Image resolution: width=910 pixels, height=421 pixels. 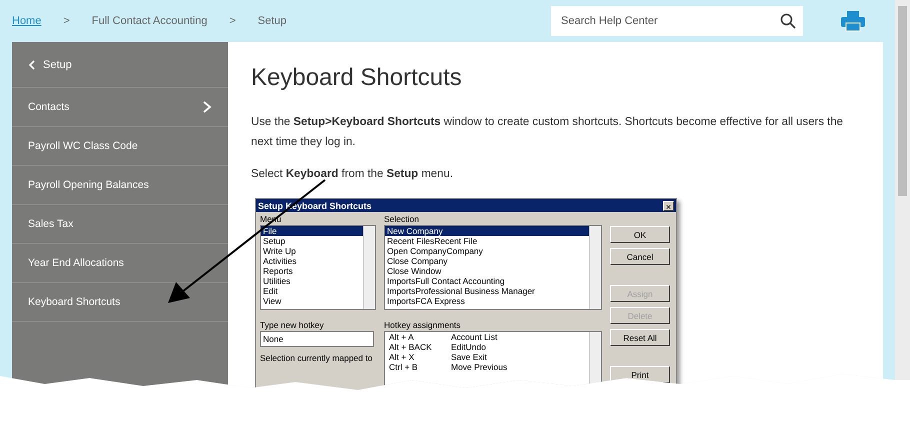 I want to click on sidebar-item: Payroll Opening Balances, so click(x=120, y=185).